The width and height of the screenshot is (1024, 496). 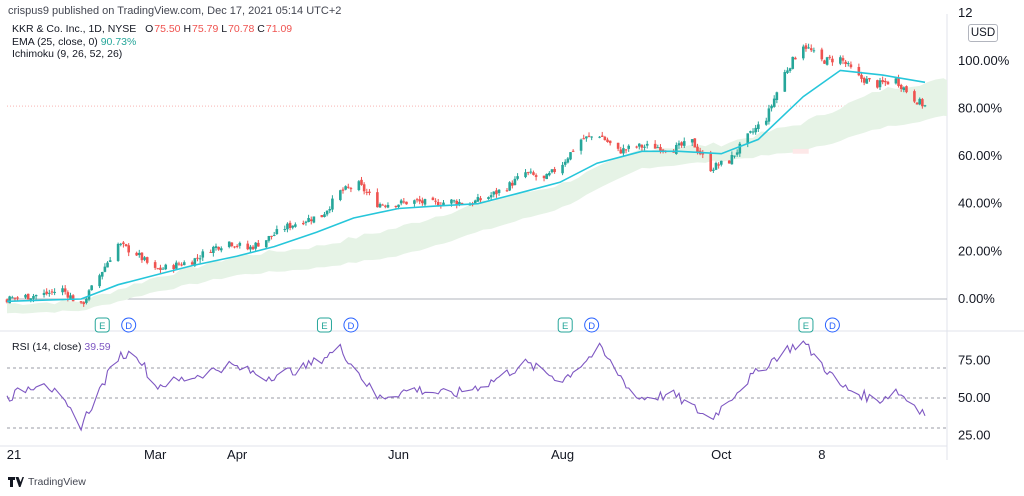 I want to click on earnings-marker-label: E, so click(x=565, y=326).